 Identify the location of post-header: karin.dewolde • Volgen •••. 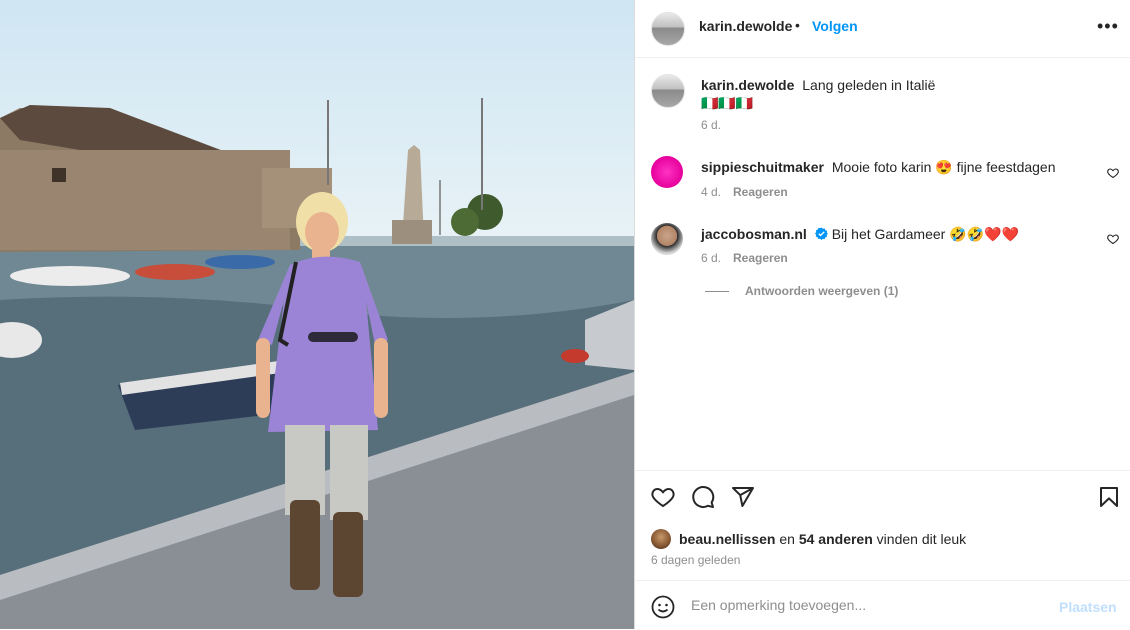
(882, 29).